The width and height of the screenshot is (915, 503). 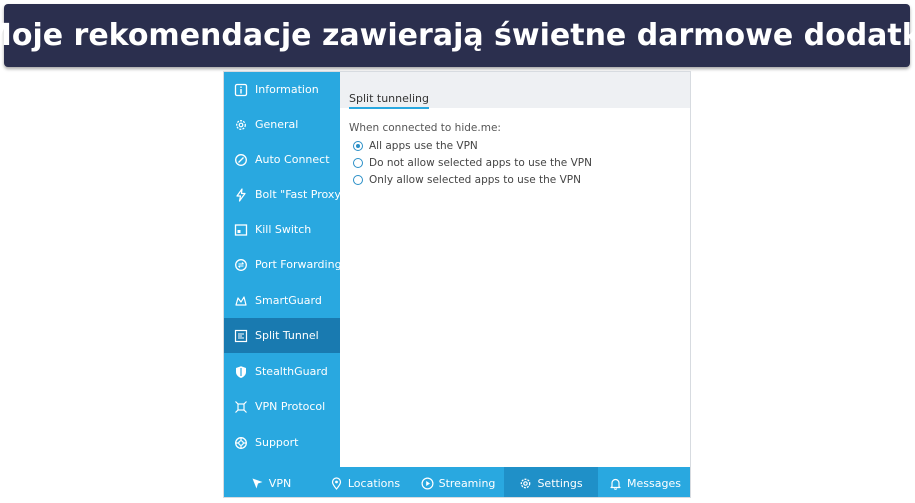 I want to click on sidebar-item-label: Information, so click(x=287, y=89).